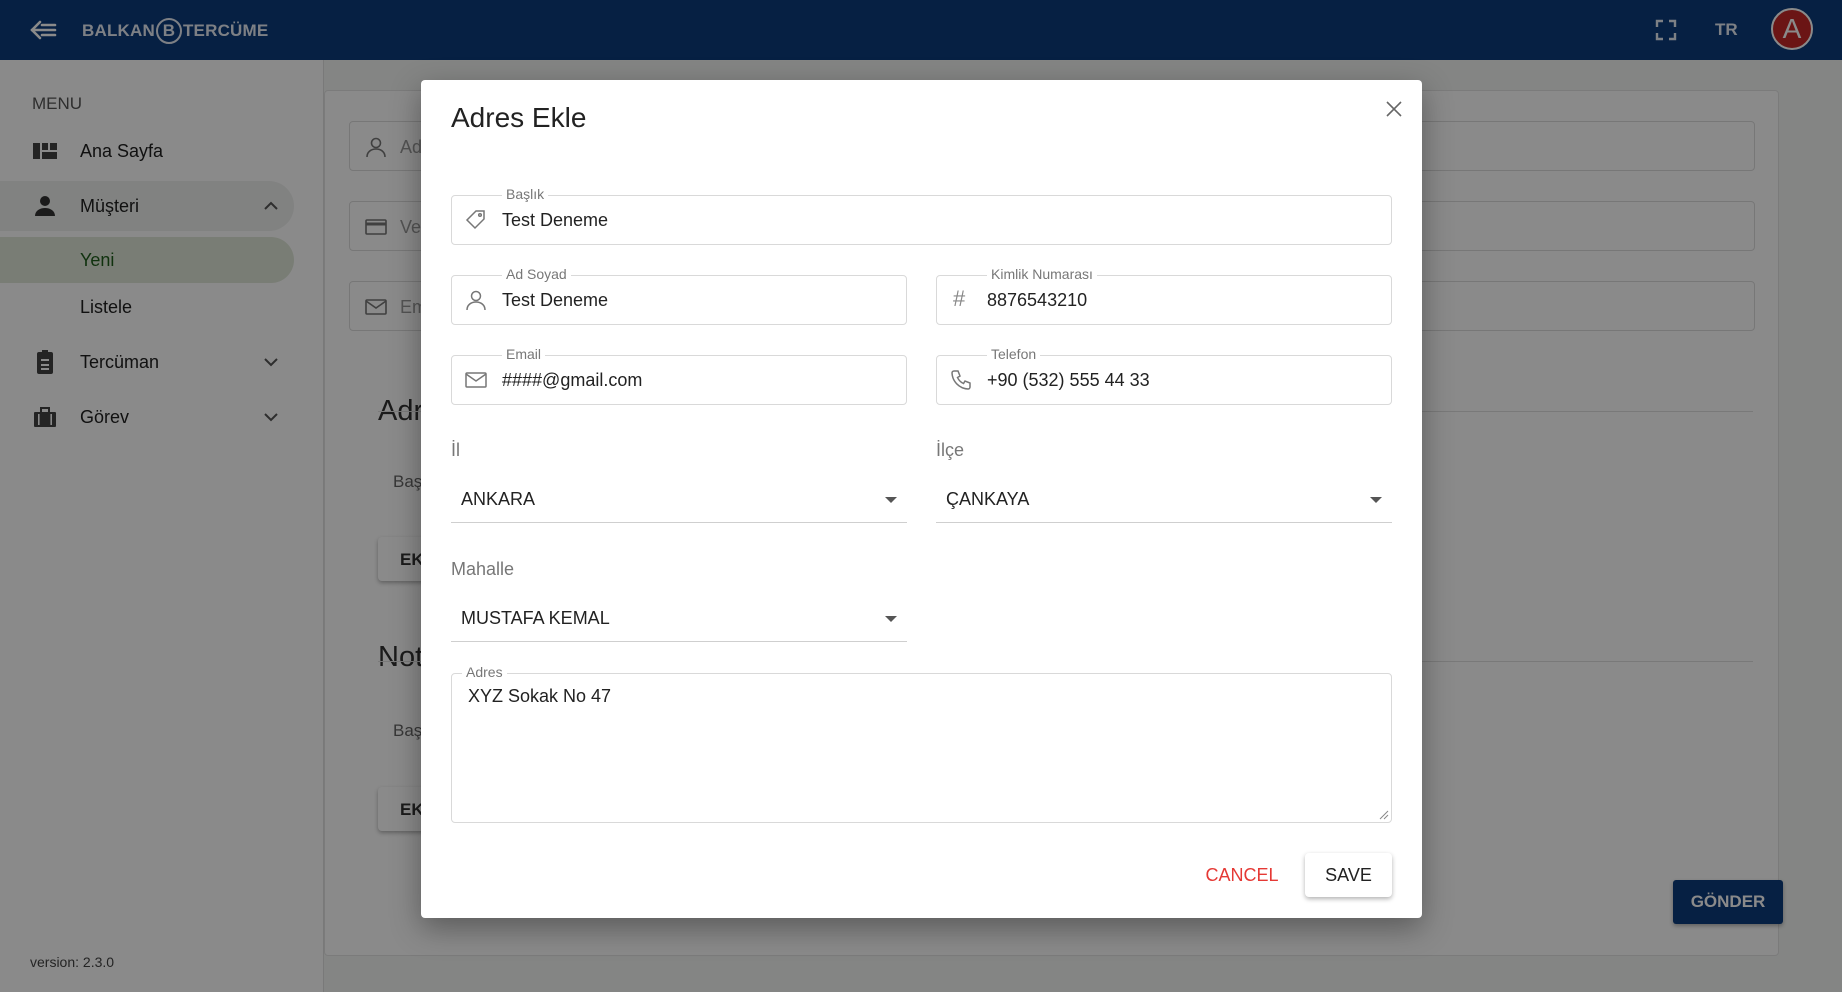 Image resolution: width=1842 pixels, height=992 pixels. I want to click on person-icon, so click(476, 300).